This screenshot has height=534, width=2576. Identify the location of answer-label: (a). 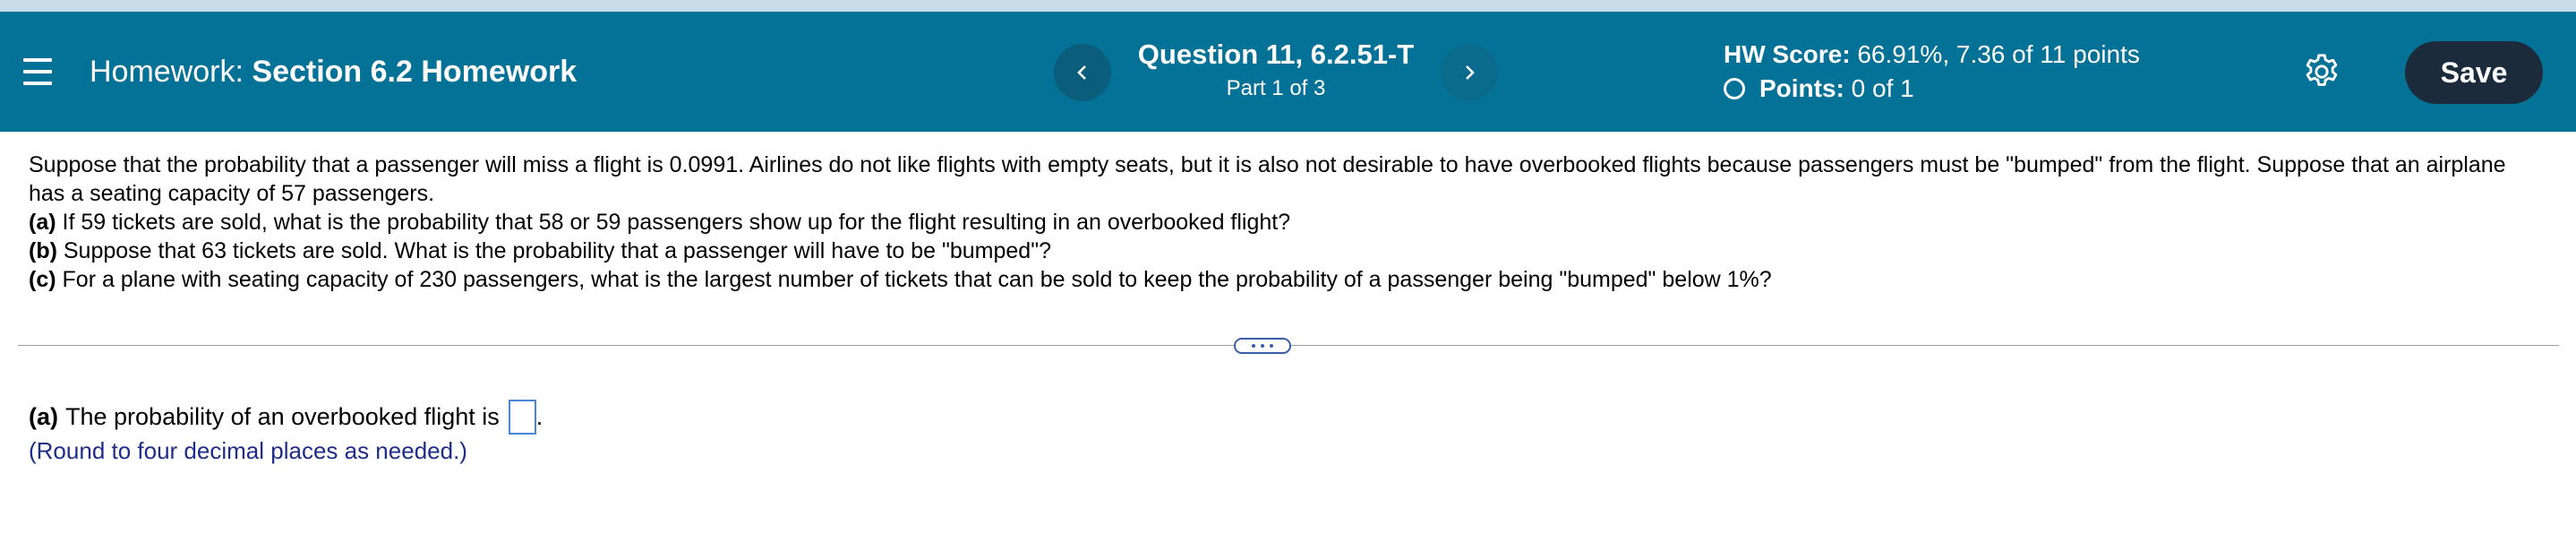
(43, 416).